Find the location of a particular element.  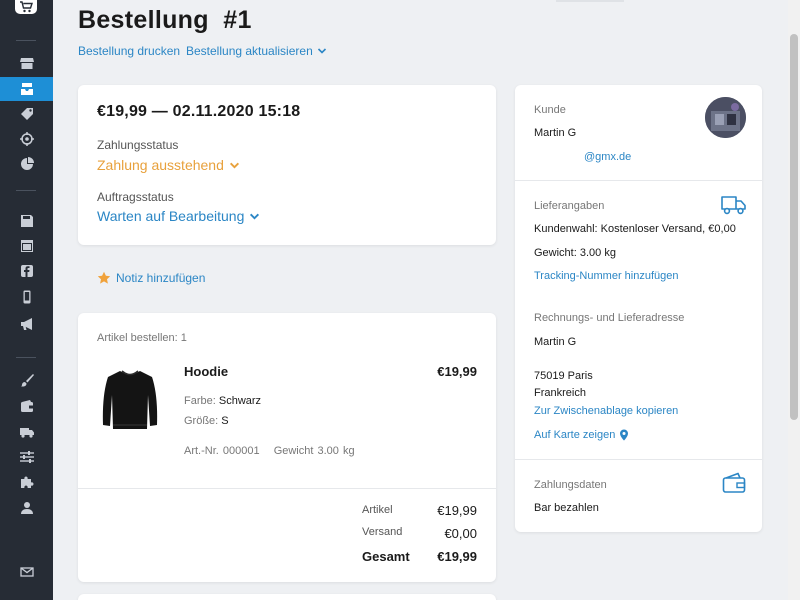

sidebar-item-messages is located at coordinates (26, 572).